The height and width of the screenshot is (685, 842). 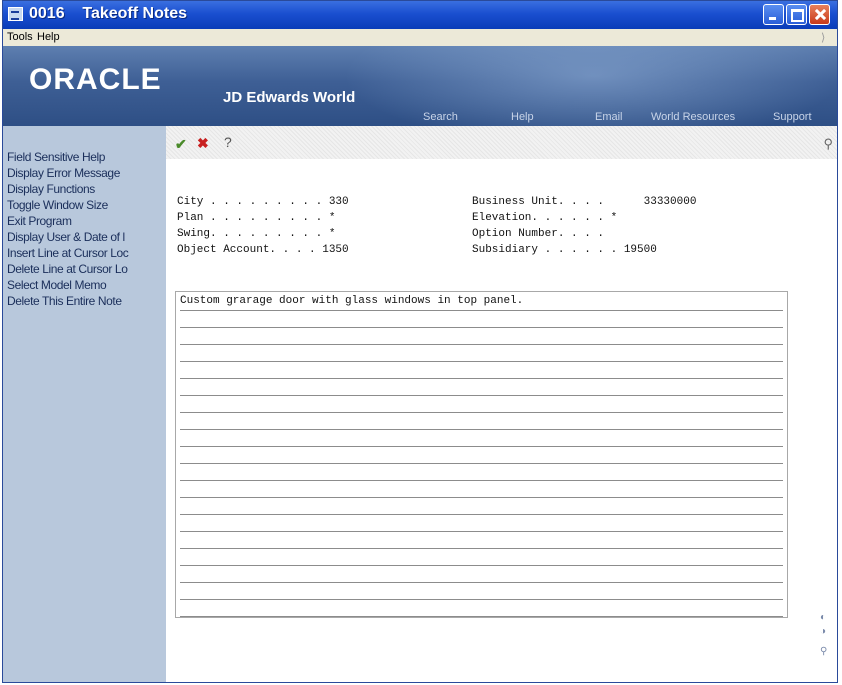 What do you see at coordinates (440, 117) in the screenshot?
I see `banner-link-search: Search` at bounding box center [440, 117].